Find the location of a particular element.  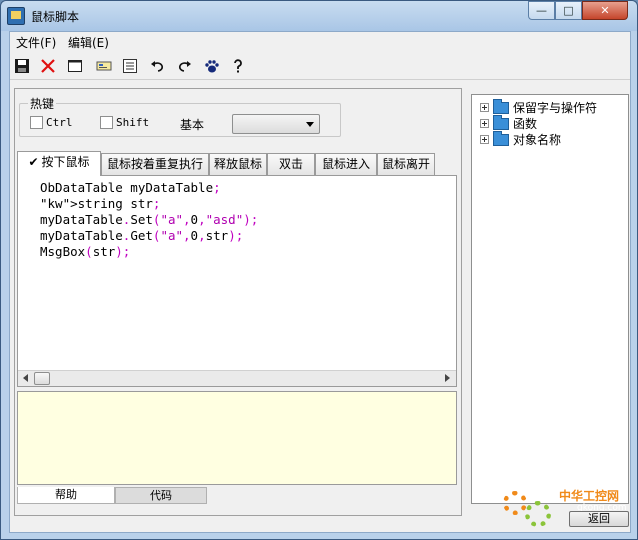

tab-mouse-down: ✔ 按下鼠标 is located at coordinates (59, 163).